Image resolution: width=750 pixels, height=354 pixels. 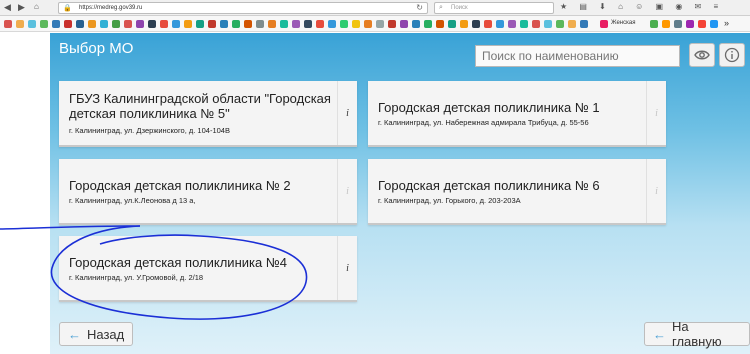 I want to click on back-button: ← Назад, so click(x=96, y=334).